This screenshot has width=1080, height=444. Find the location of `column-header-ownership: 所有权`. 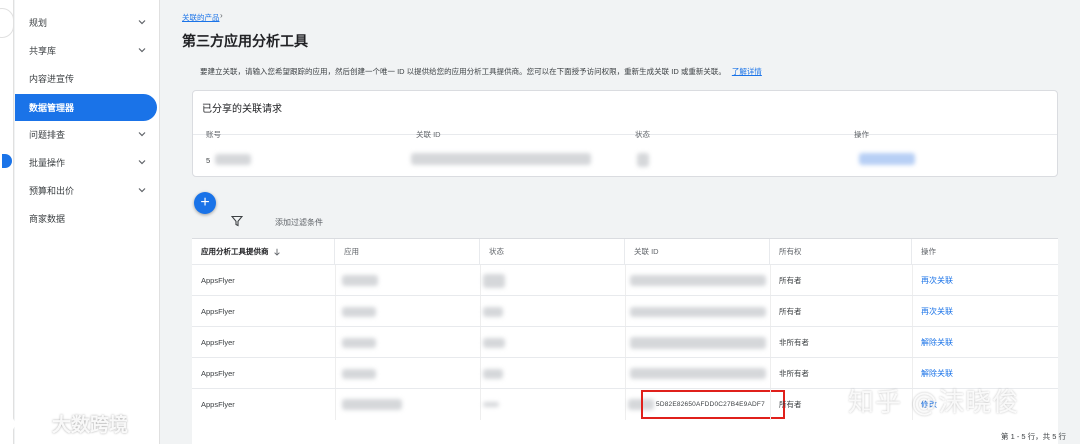

column-header-ownership: 所有权 is located at coordinates (841, 251).